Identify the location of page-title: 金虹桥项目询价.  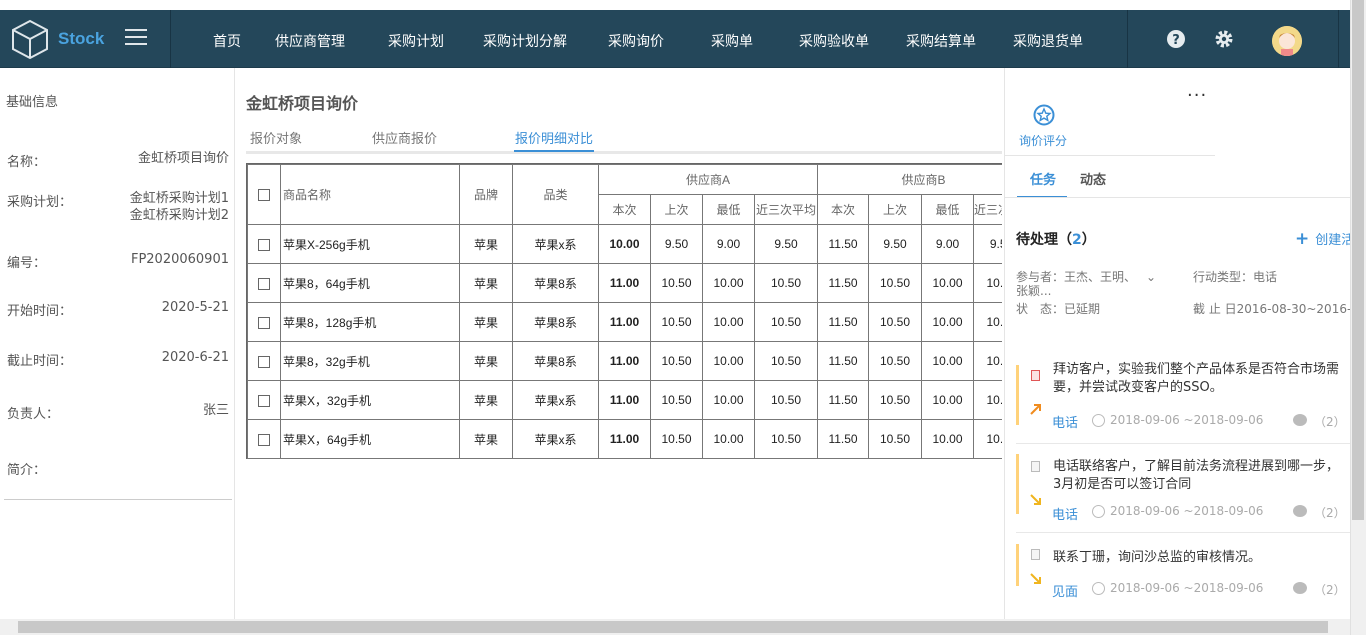
(302, 103).